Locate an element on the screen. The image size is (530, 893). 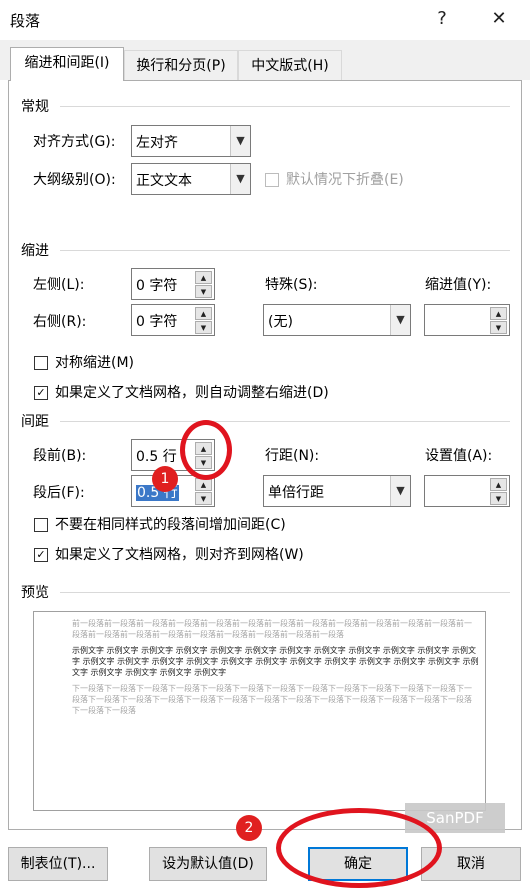
right-indent-spinner: 0 字符 ▲ ▼ is located at coordinates (173, 320).